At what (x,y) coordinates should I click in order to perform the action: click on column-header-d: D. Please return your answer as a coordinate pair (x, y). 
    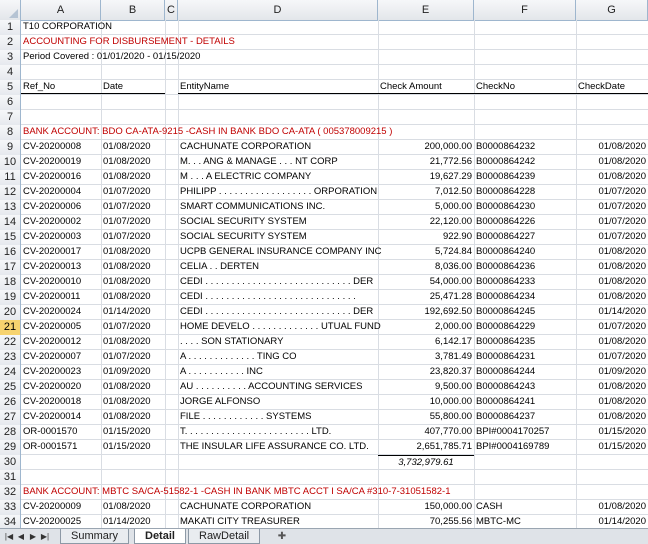
    Looking at the image, I should click on (278, 10).